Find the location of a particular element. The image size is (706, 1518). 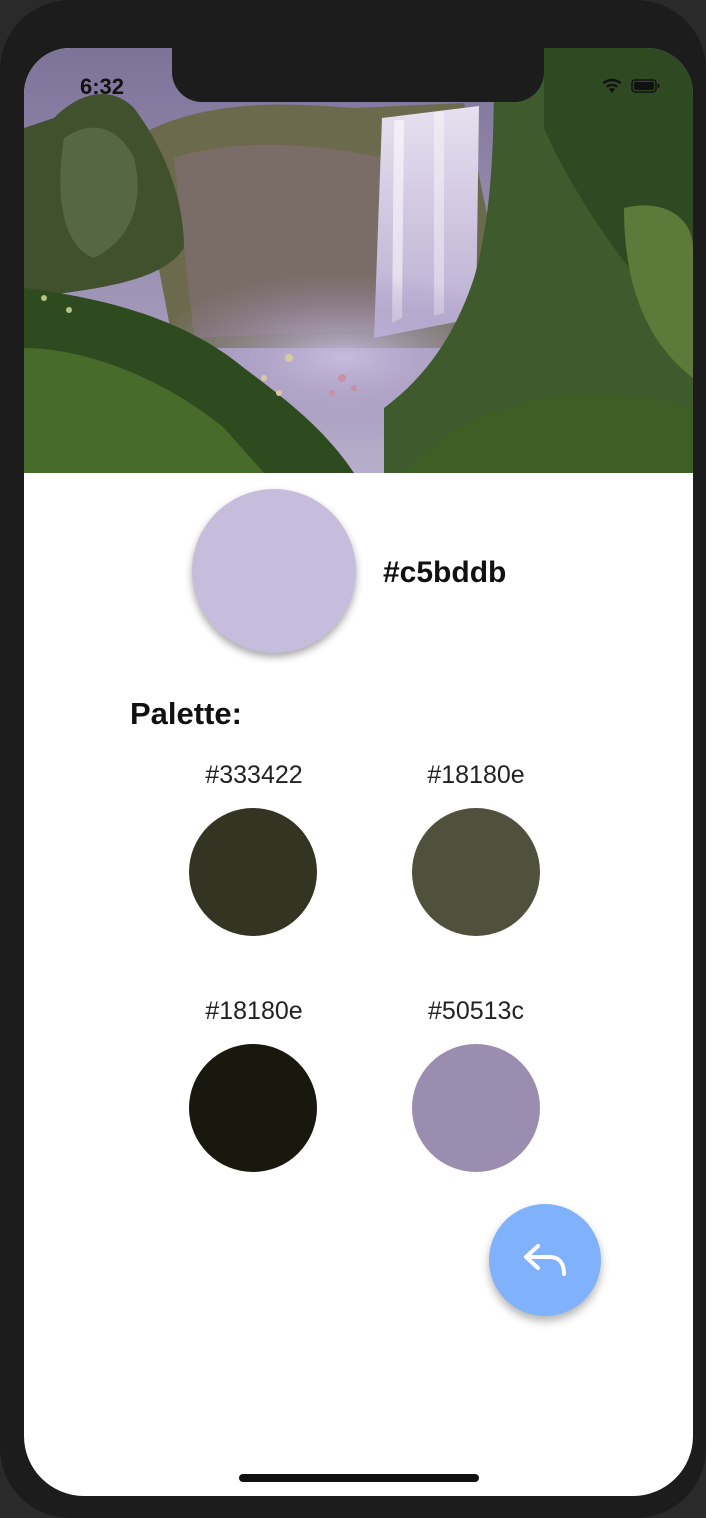

main-color-swatch is located at coordinates (274, 571).